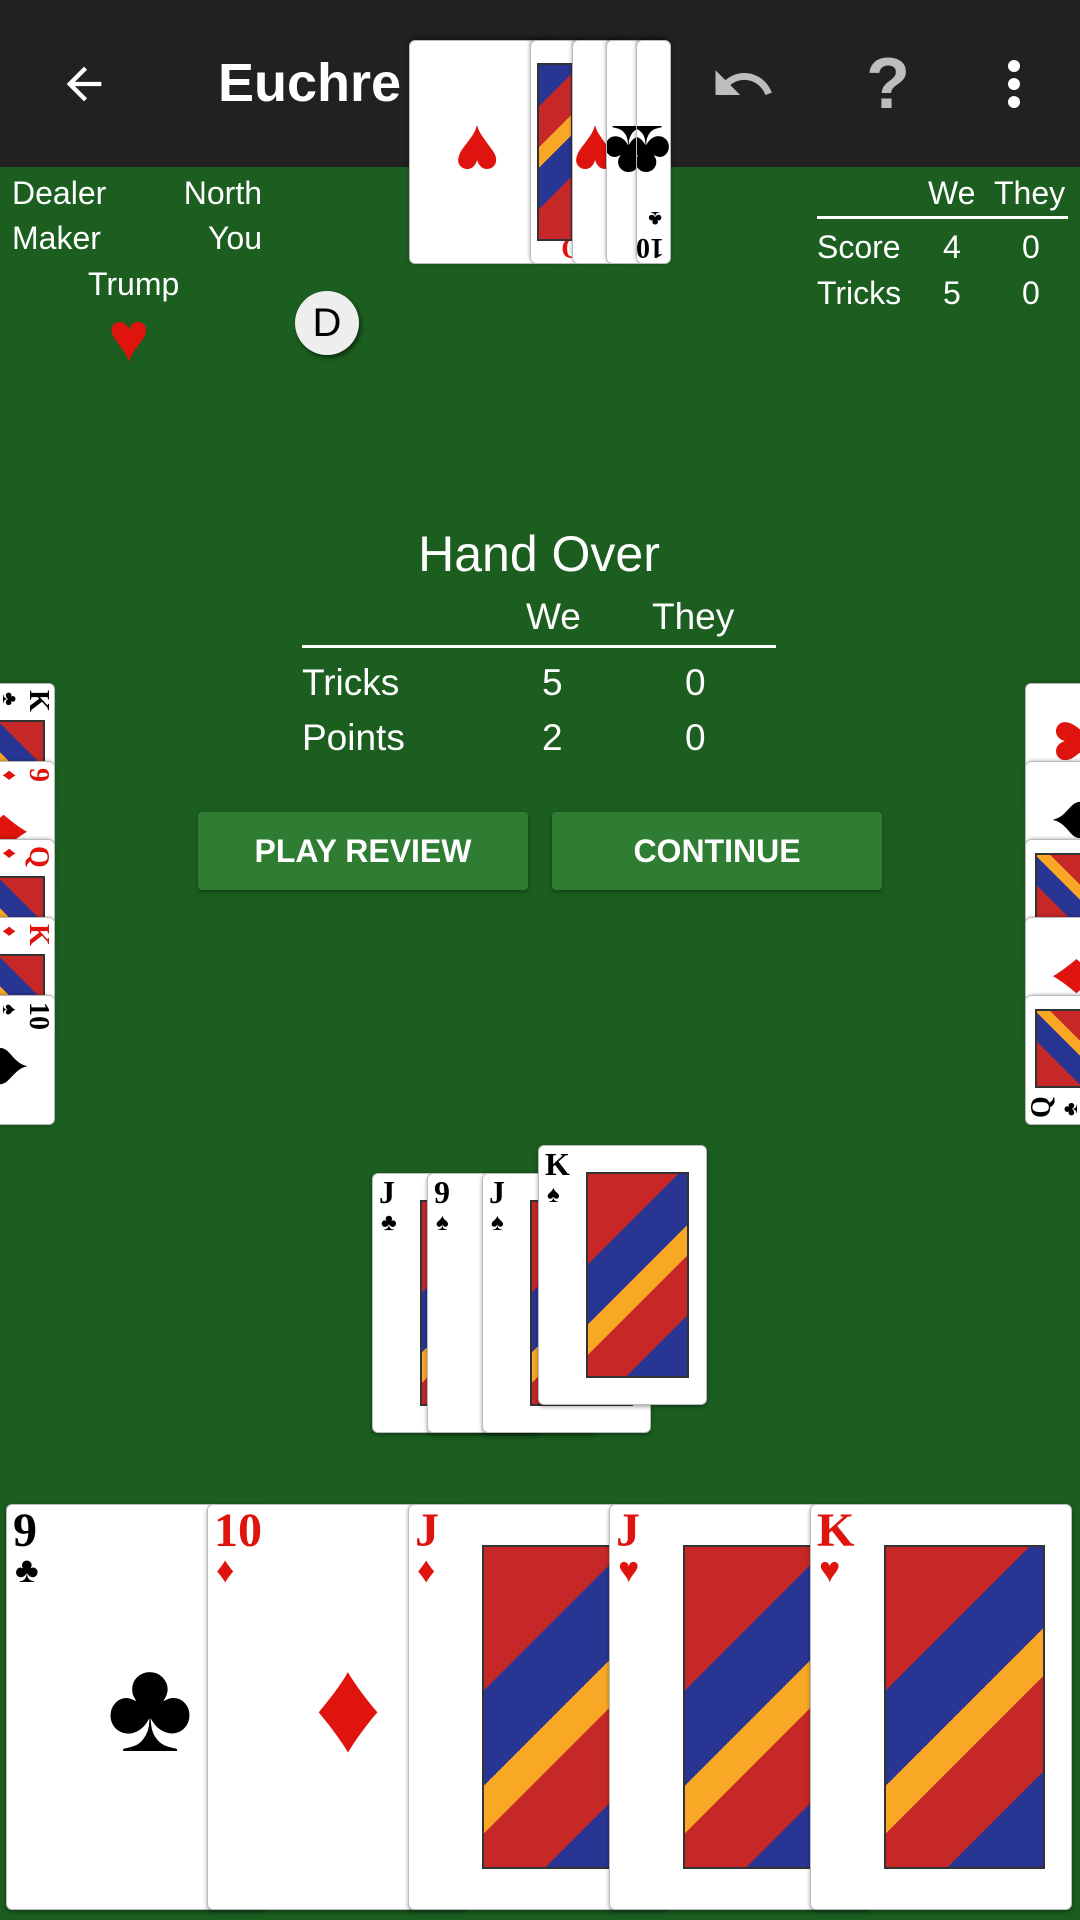 The width and height of the screenshot is (1080, 1920). What do you see at coordinates (539, 554) in the screenshot?
I see `hand-over-title: Hand Over` at bounding box center [539, 554].